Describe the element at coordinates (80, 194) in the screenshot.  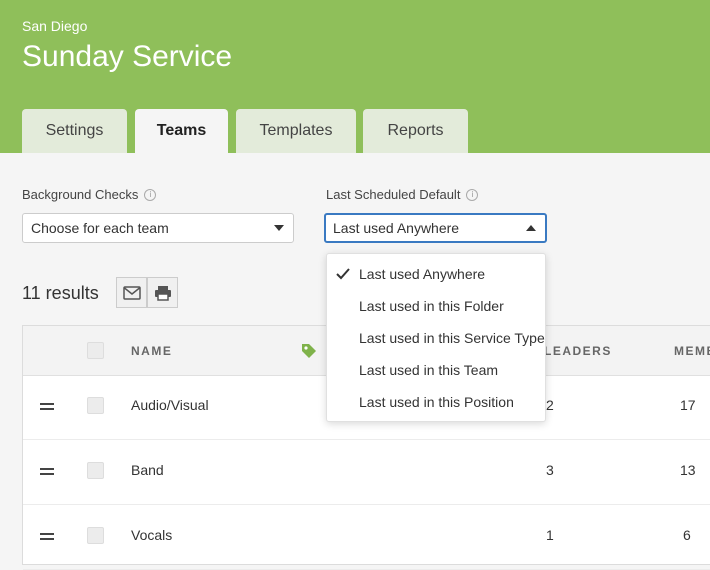
I see `background-checks-label-text: Background Checks` at that location.